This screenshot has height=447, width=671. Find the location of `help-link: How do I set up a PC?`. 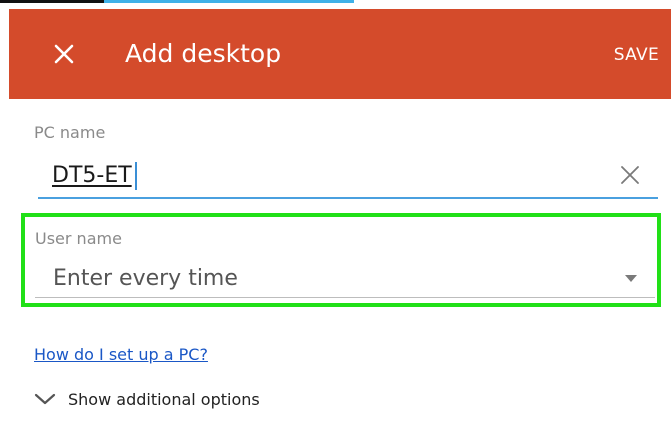

help-link: How do I set up a PC? is located at coordinates (121, 354).